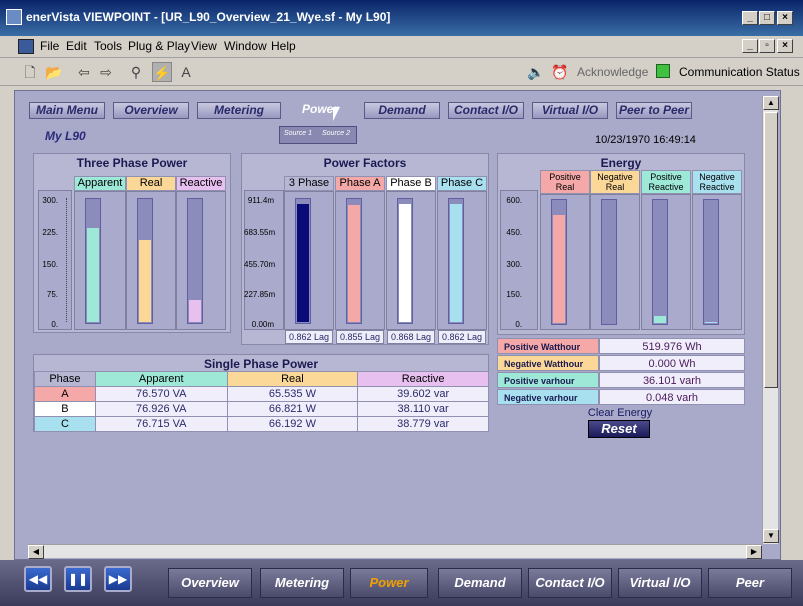 Image resolution: width=803 pixels, height=606 pixels. Describe the element at coordinates (151, 260) in the screenshot. I see `real-meter` at that location.